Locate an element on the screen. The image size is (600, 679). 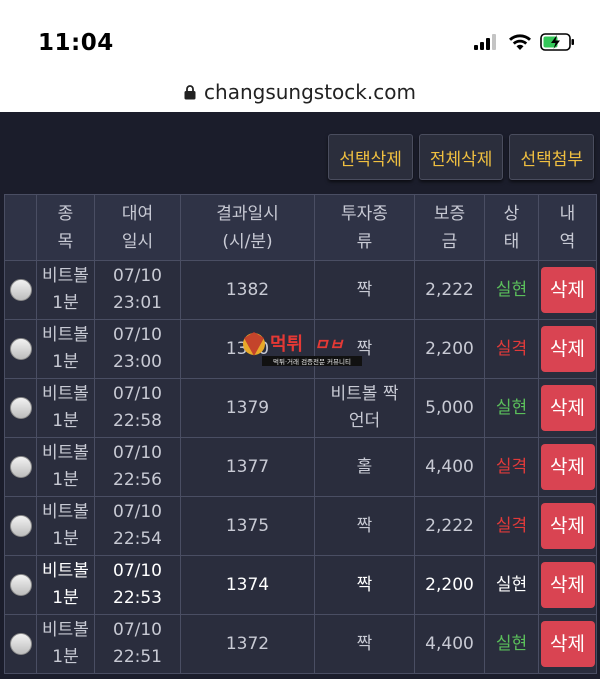
system-icons is located at coordinates (525, 42).